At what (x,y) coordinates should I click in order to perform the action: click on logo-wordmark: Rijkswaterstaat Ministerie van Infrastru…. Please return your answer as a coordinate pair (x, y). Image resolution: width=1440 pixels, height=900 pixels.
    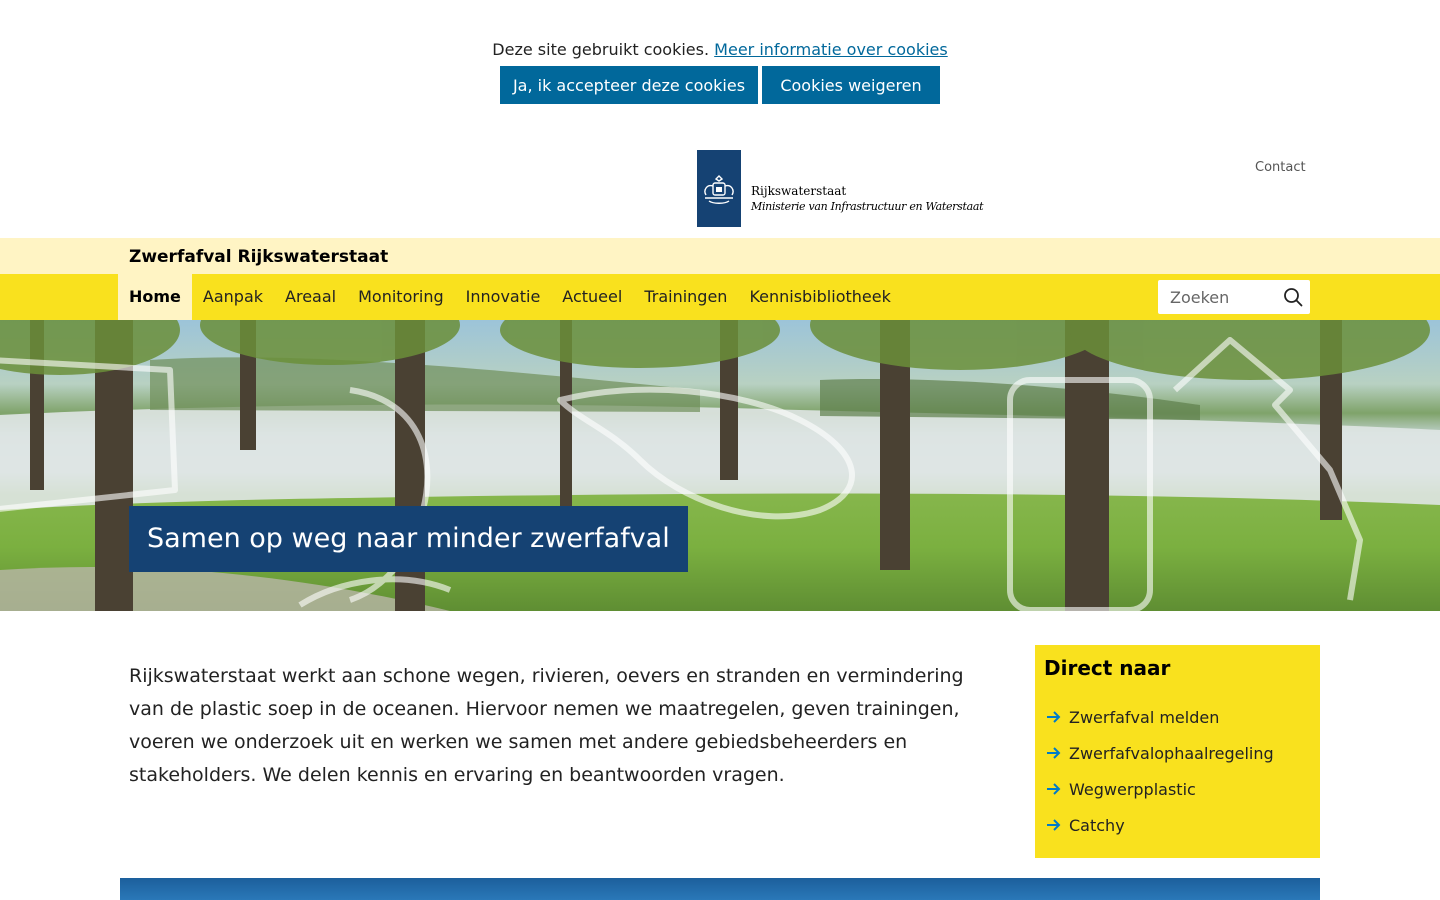
    Looking at the image, I should click on (867, 199).